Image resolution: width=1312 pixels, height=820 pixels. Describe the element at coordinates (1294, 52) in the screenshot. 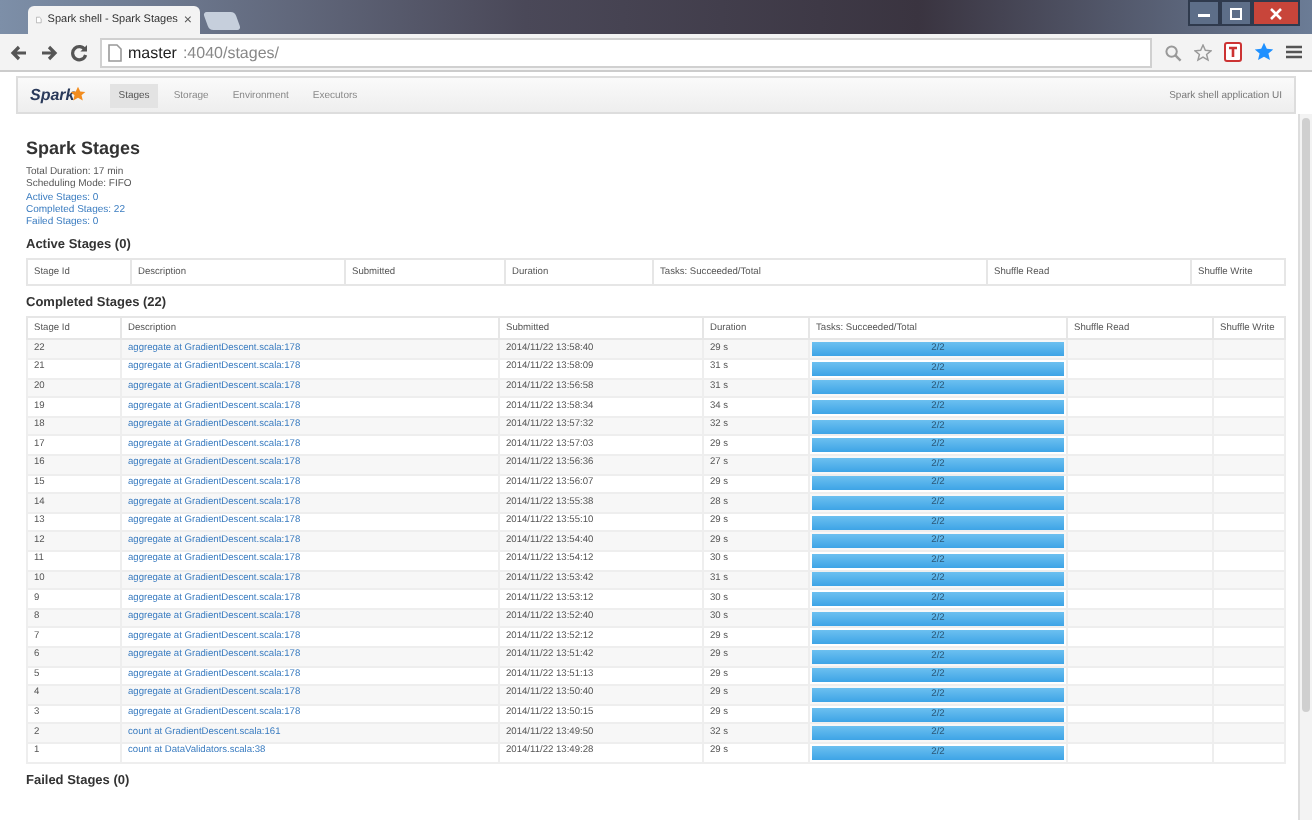

I see `menu-icon` at that location.